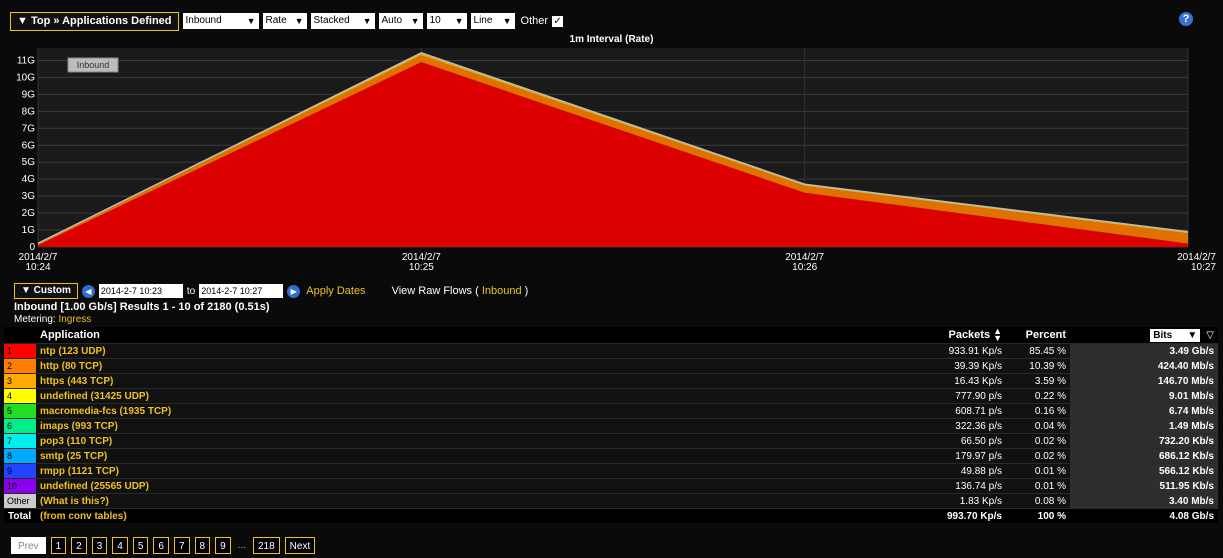 This screenshot has width=1223, height=558. What do you see at coordinates (1038, 486) in the screenshot?
I see `percent-cell: 0.01 %` at bounding box center [1038, 486].